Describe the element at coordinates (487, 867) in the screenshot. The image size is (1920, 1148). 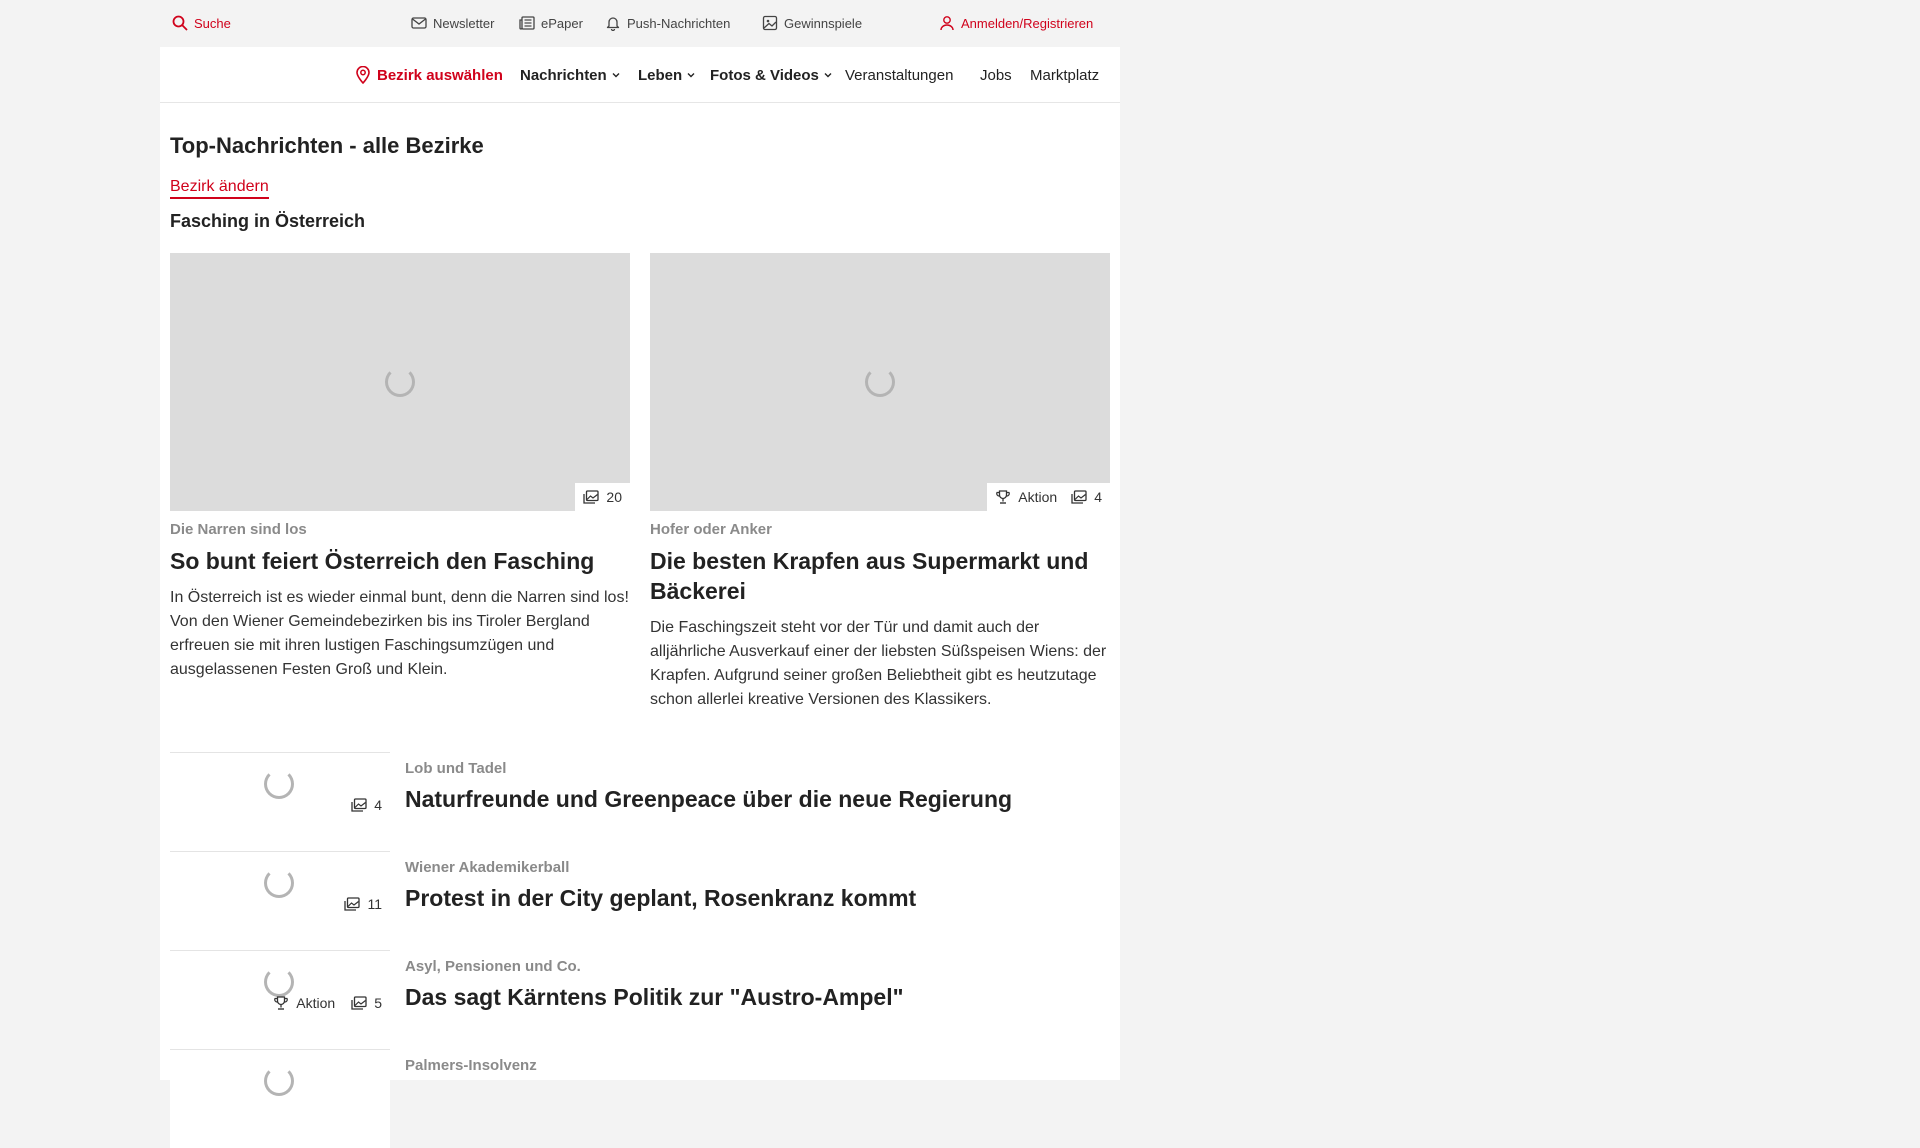
I see `article-kicker: Wiener Akademikerball` at that location.